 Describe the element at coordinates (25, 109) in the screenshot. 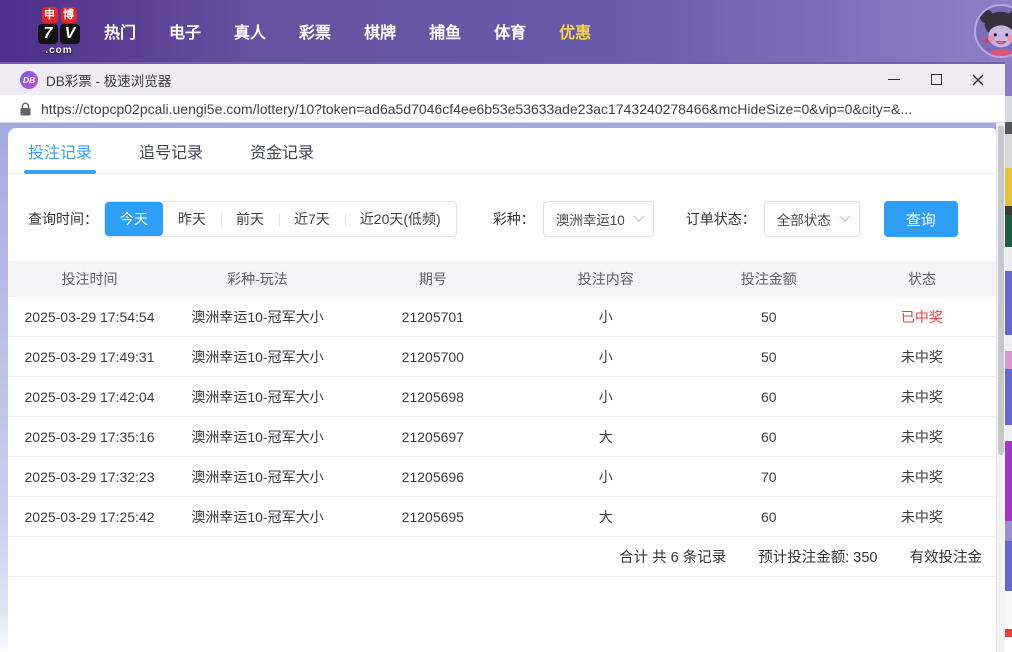

I see `lock-icon` at that location.